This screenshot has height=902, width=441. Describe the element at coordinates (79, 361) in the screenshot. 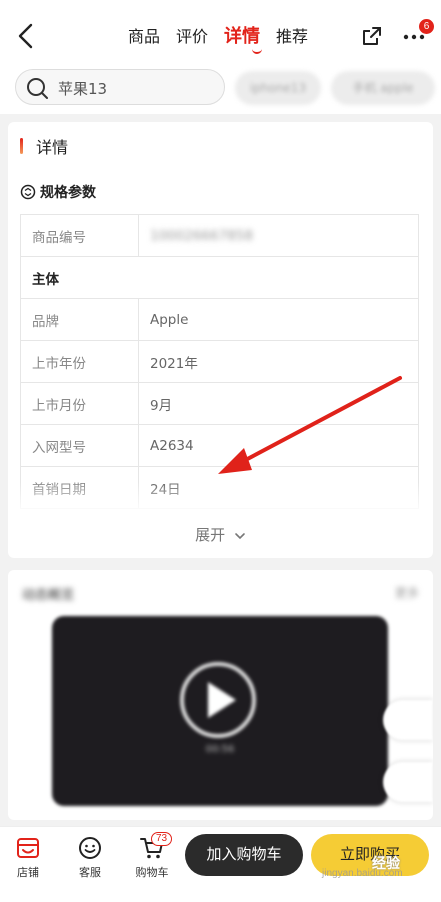

I see `spec-key: 上市年份` at that location.